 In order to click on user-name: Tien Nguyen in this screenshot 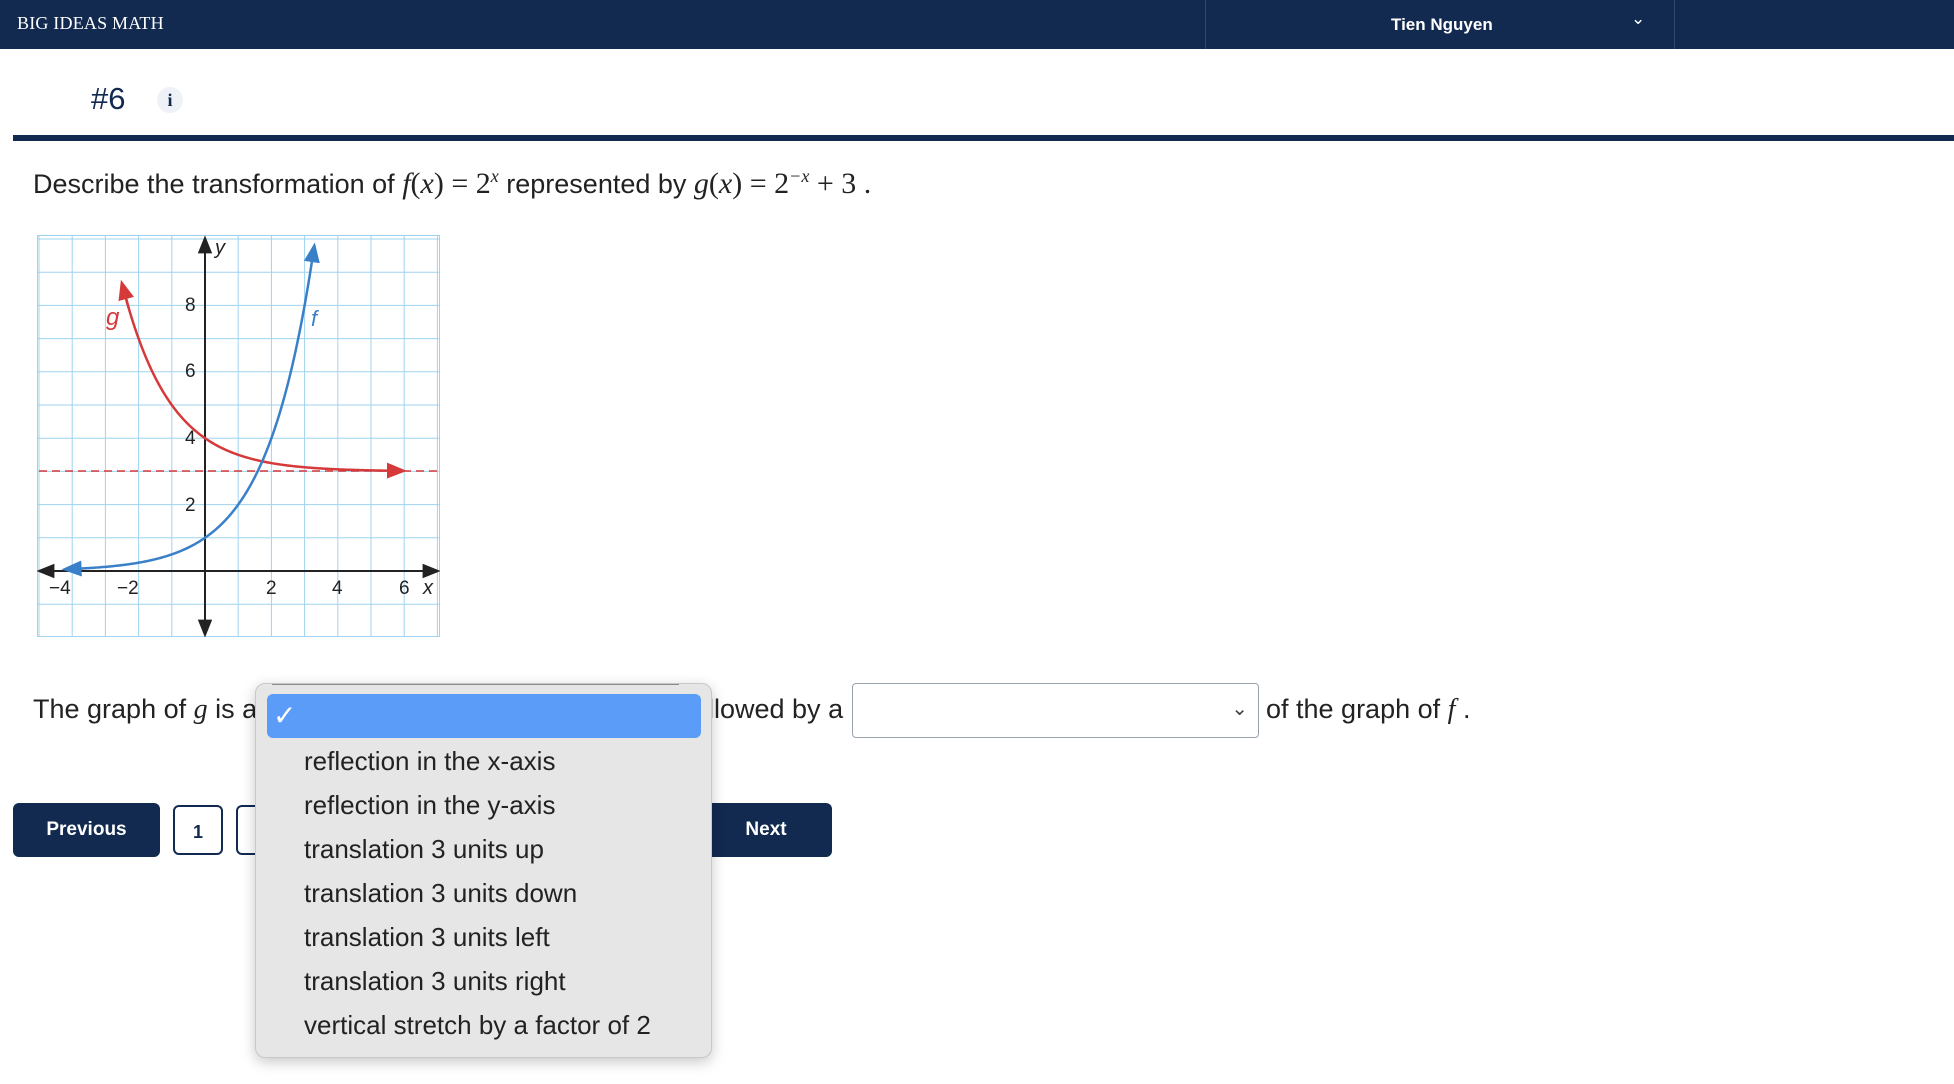, I will do `click(1442, 25)`.